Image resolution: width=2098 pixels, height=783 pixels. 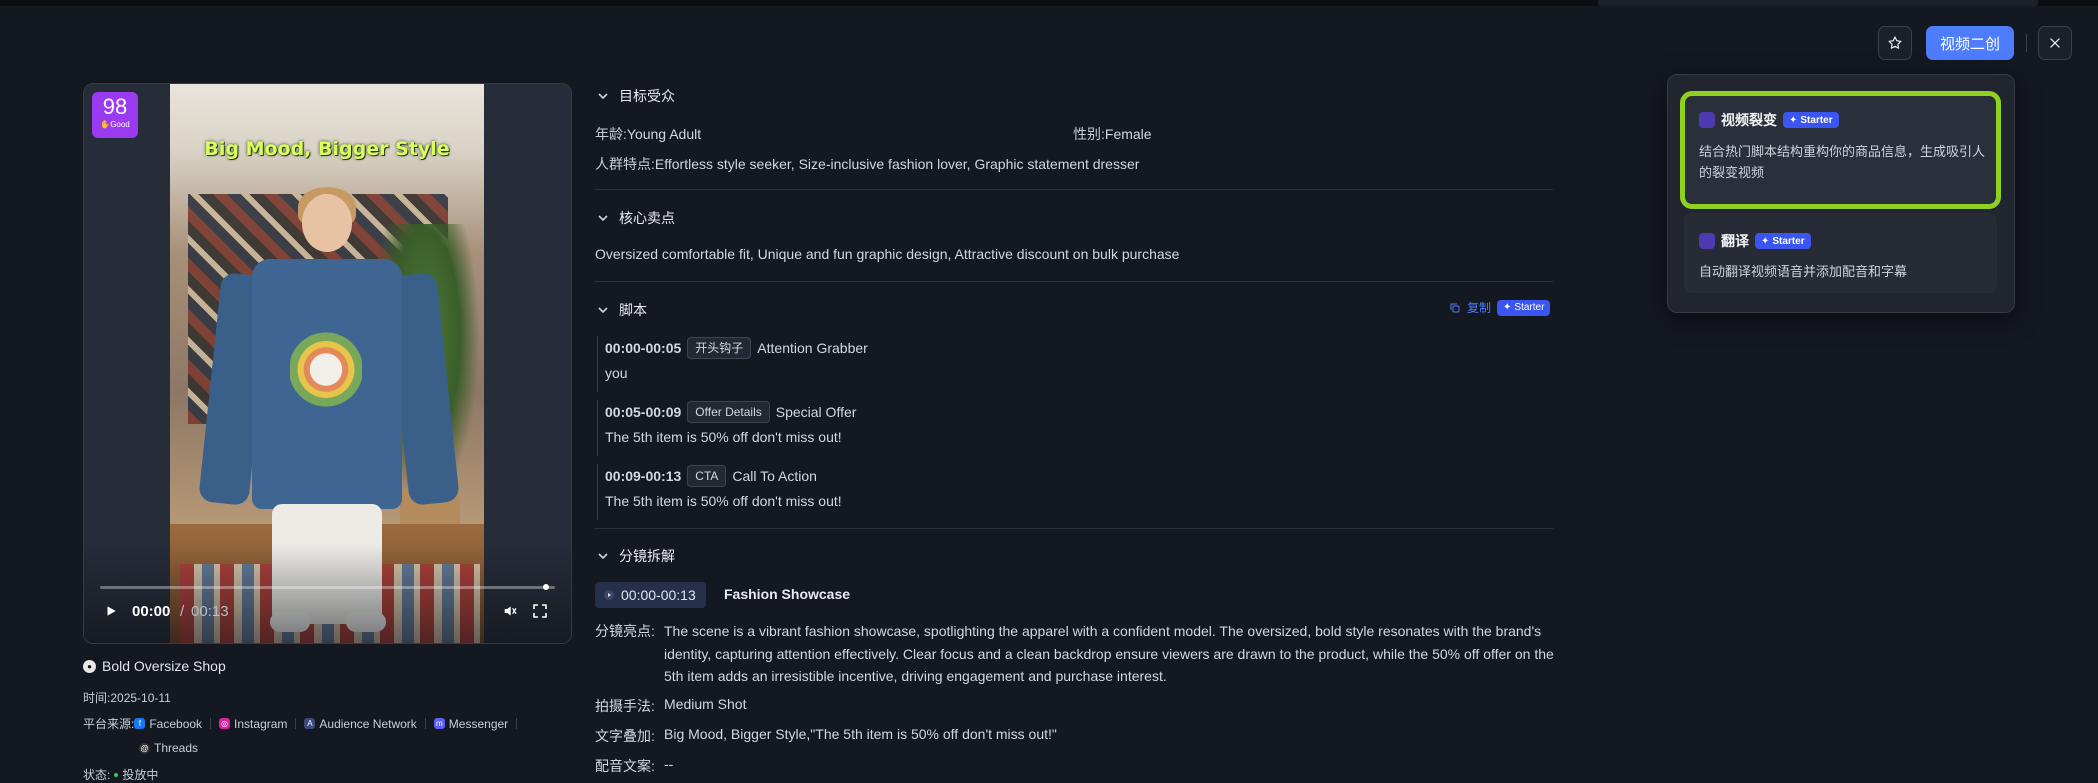 What do you see at coordinates (176, 748) in the screenshot?
I see `platform-name: Threads` at bounding box center [176, 748].